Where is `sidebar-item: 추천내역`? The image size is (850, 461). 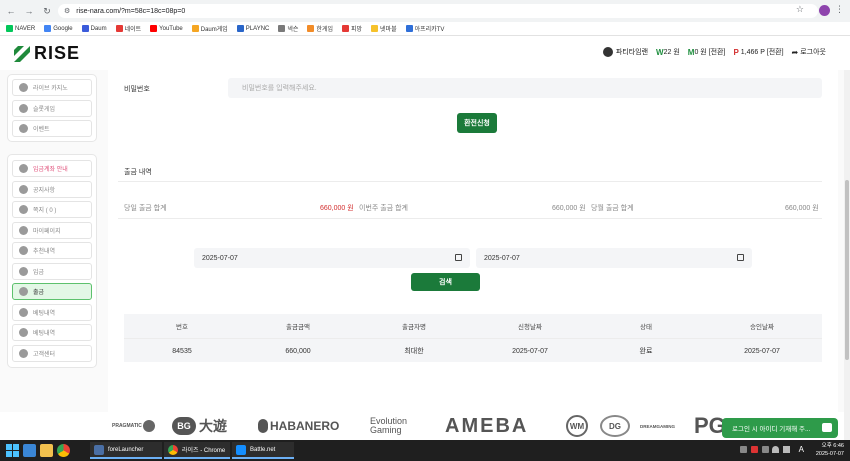 sidebar-item: 추천내역 is located at coordinates (52, 250).